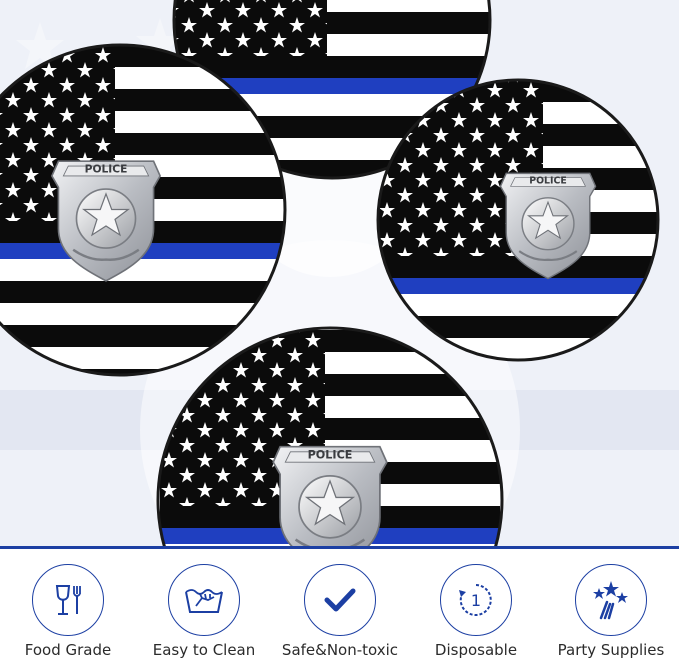 This screenshot has height=663, width=679. Describe the element at coordinates (106, 169) in the screenshot. I see `badge-text-left: POLICE` at that location.